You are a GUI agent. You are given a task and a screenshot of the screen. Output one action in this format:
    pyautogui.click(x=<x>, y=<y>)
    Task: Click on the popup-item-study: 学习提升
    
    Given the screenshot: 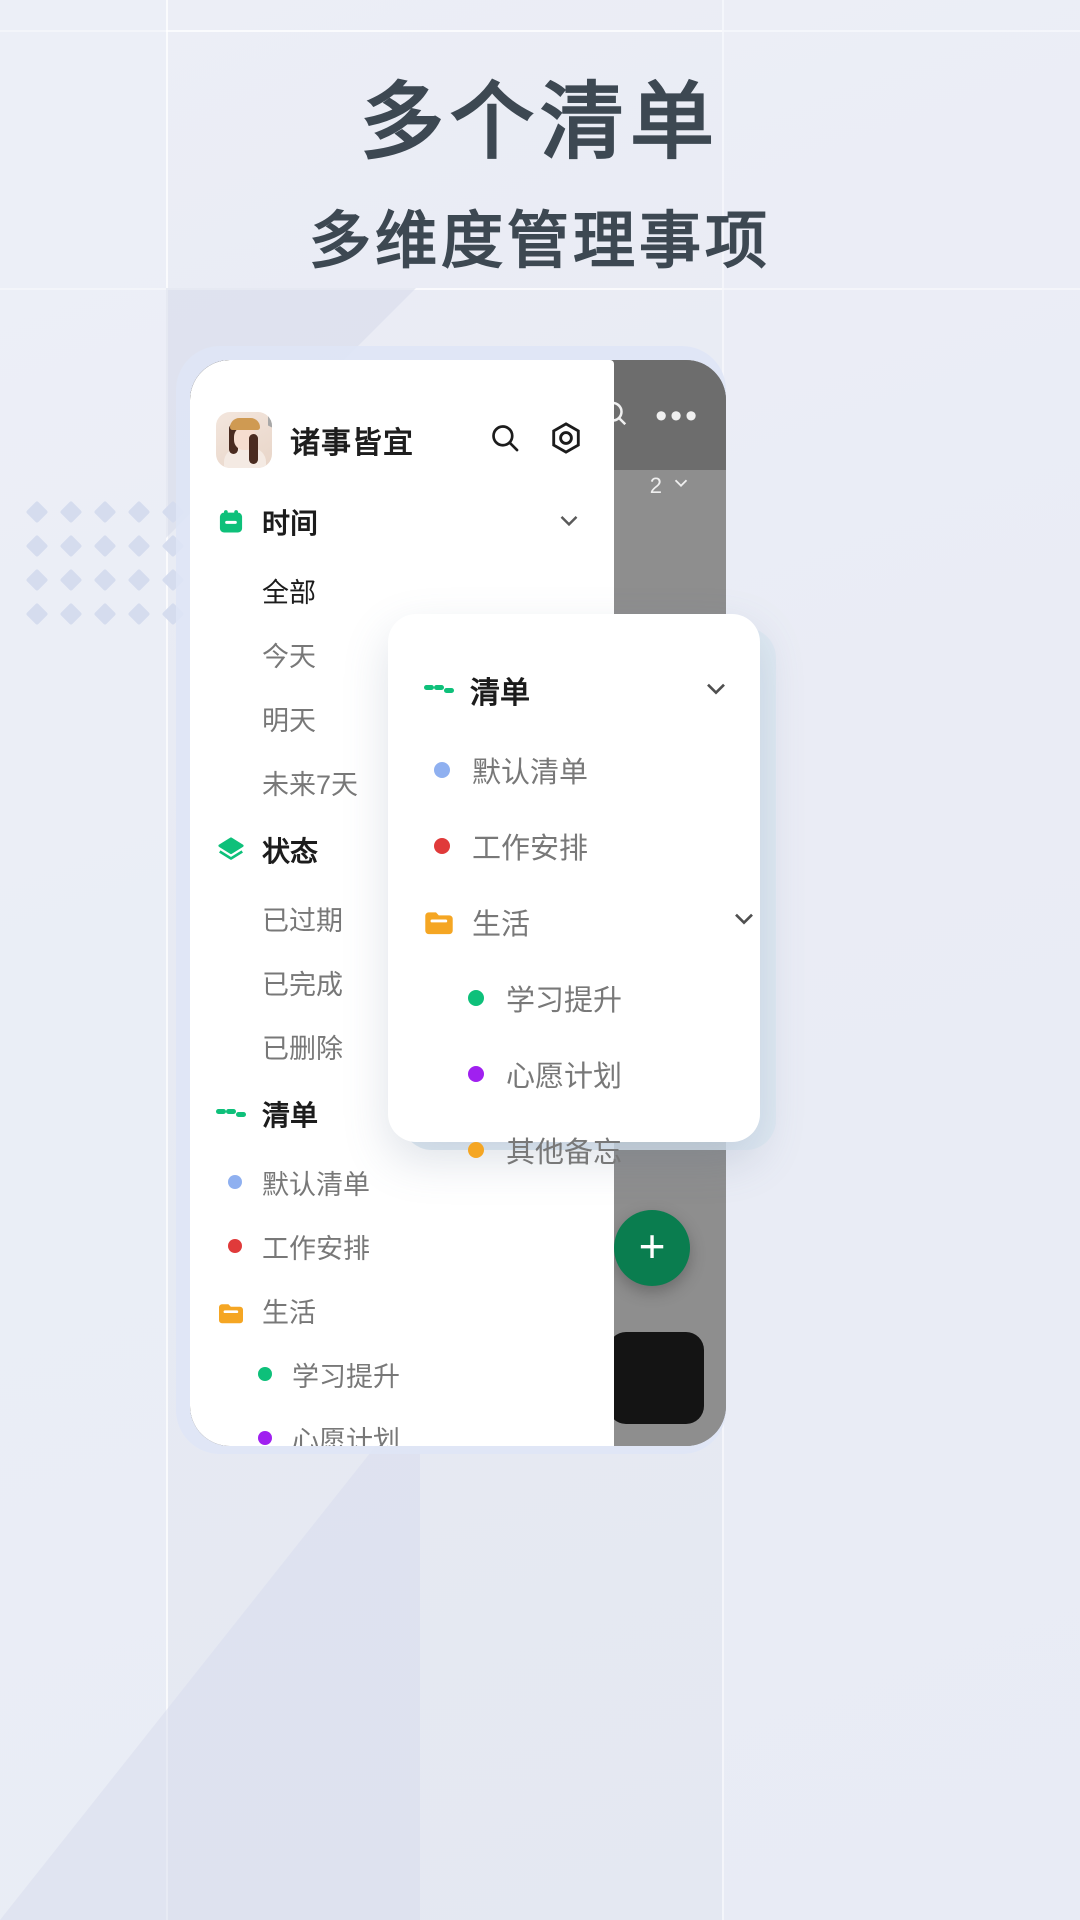 What is the action you would take?
    pyautogui.click(x=574, y=998)
    